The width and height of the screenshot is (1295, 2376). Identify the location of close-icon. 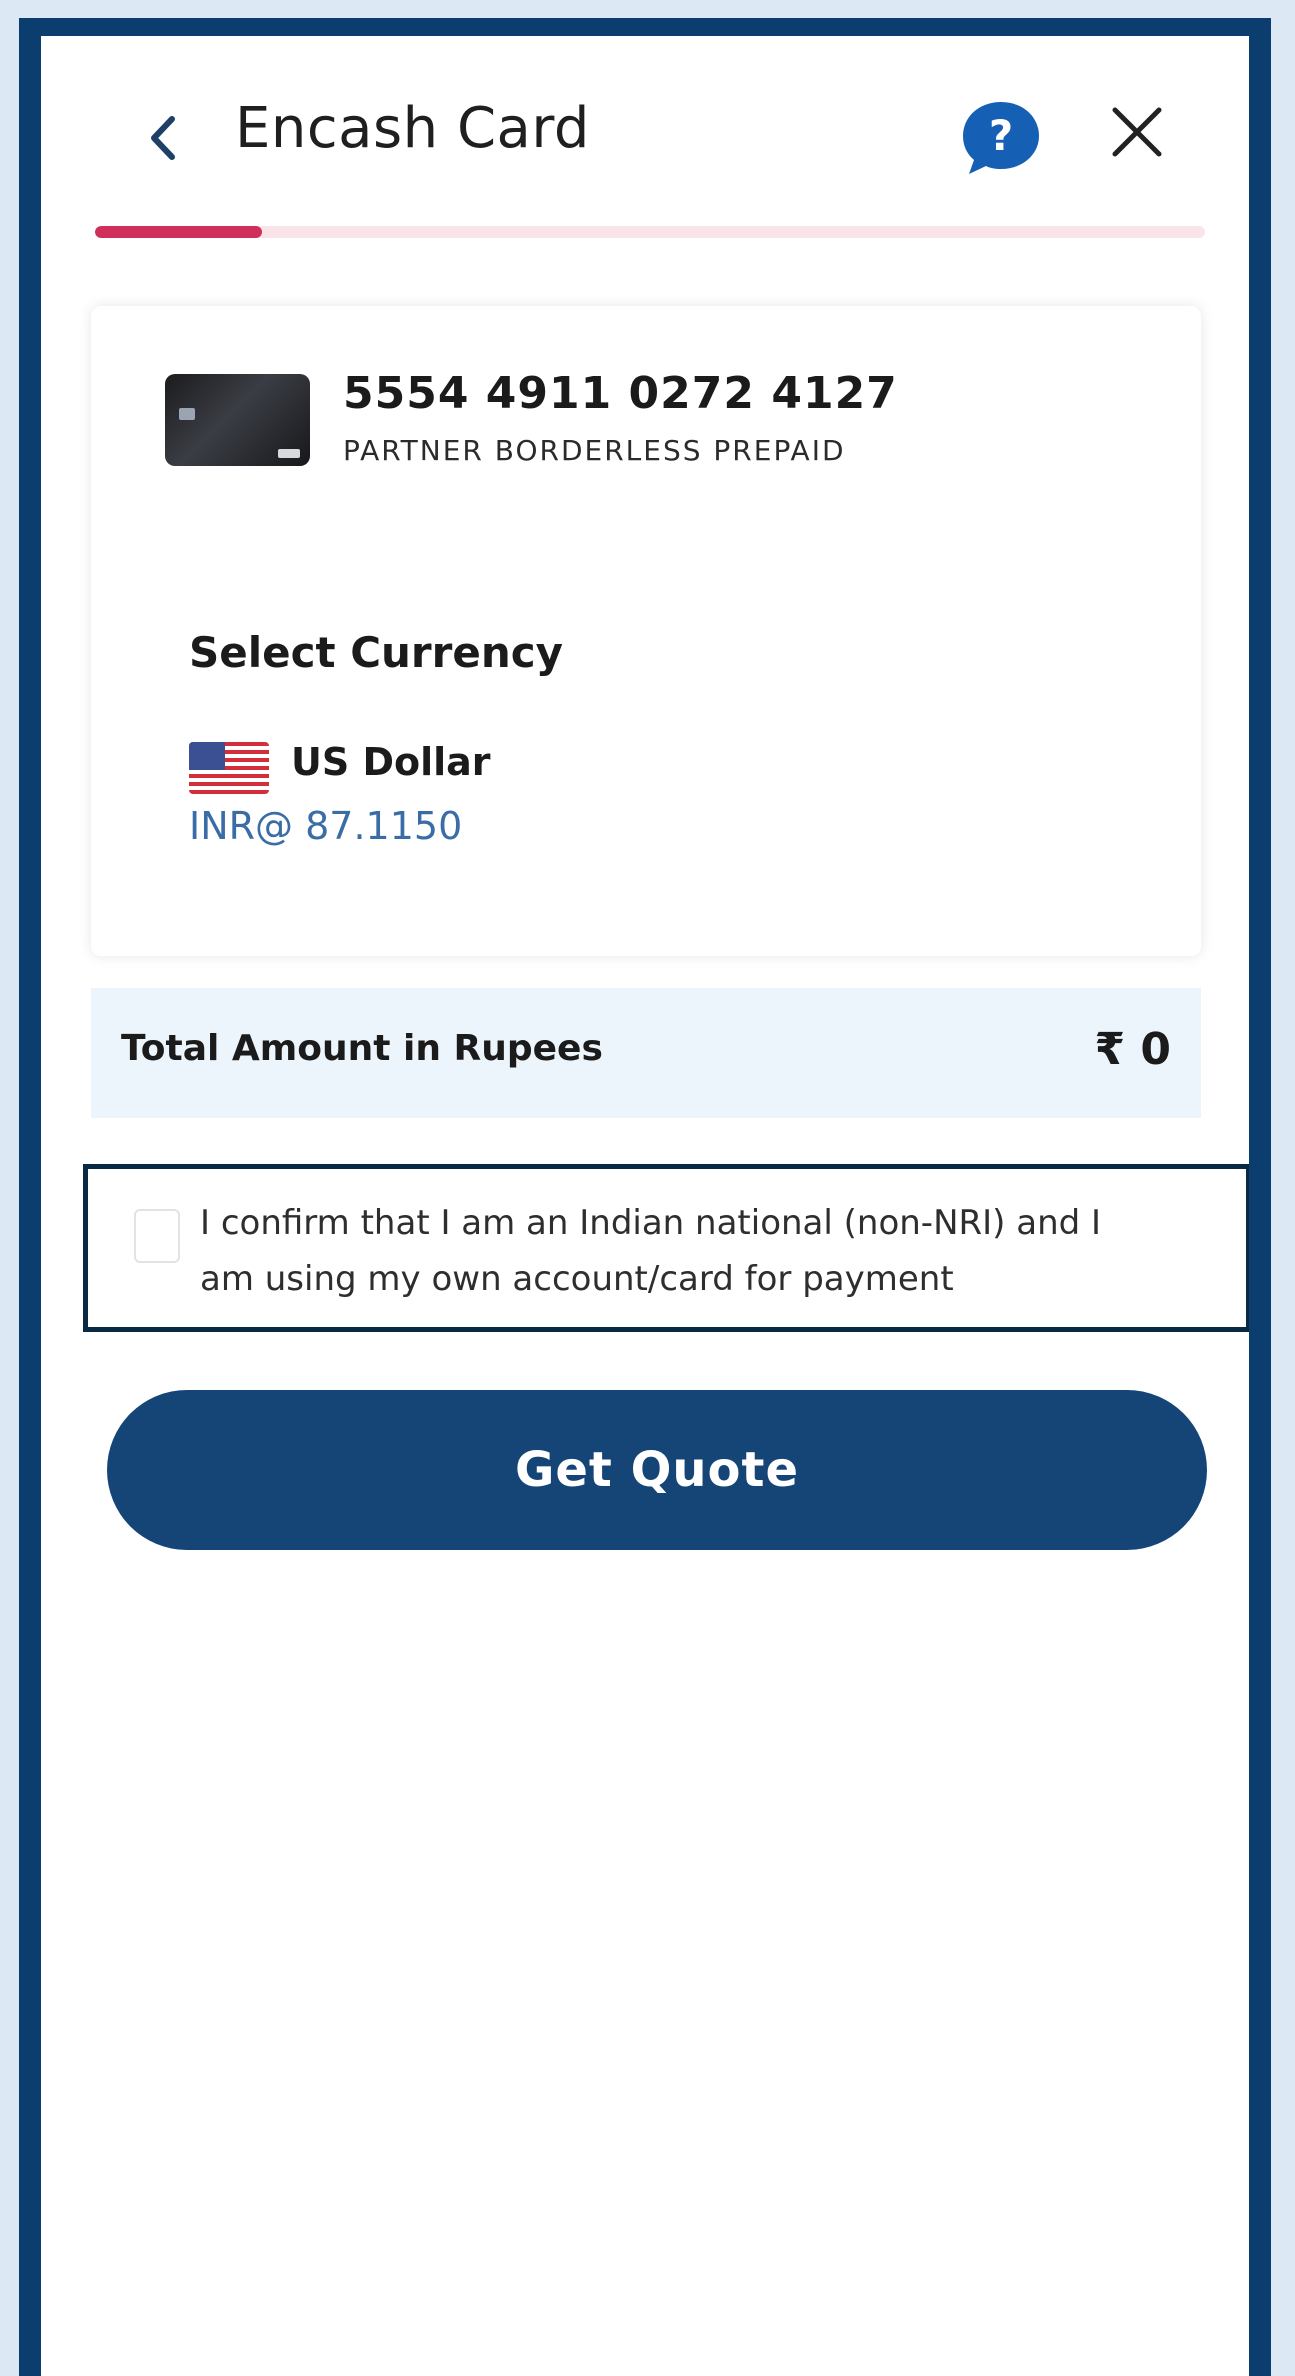
(1137, 132).